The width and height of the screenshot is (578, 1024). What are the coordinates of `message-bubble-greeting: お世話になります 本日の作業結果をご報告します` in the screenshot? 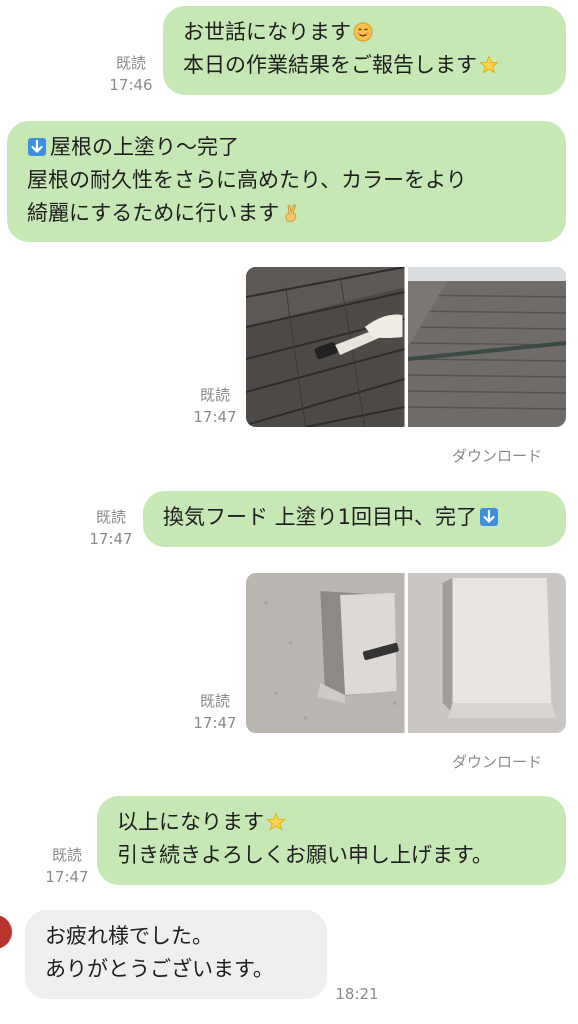 It's located at (364, 50).